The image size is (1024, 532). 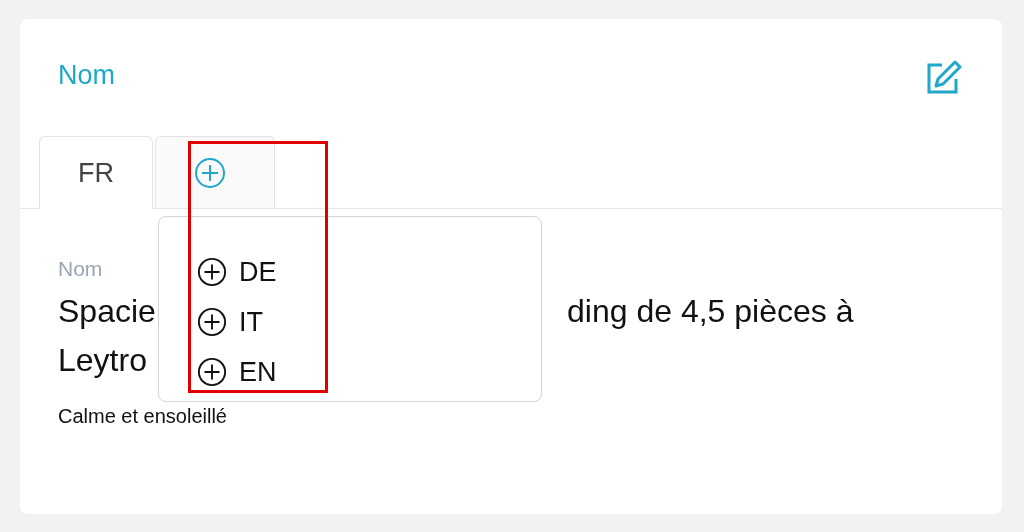 I want to click on add-tab, so click(x=215, y=172).